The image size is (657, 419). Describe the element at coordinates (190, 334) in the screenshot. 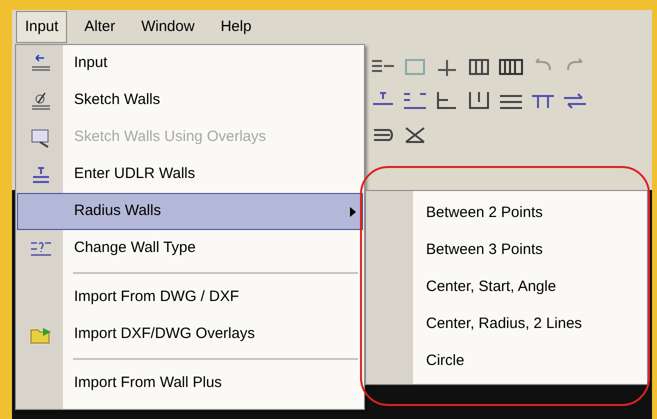

I see `menu-item: Import DXF/DWG Overlays` at that location.